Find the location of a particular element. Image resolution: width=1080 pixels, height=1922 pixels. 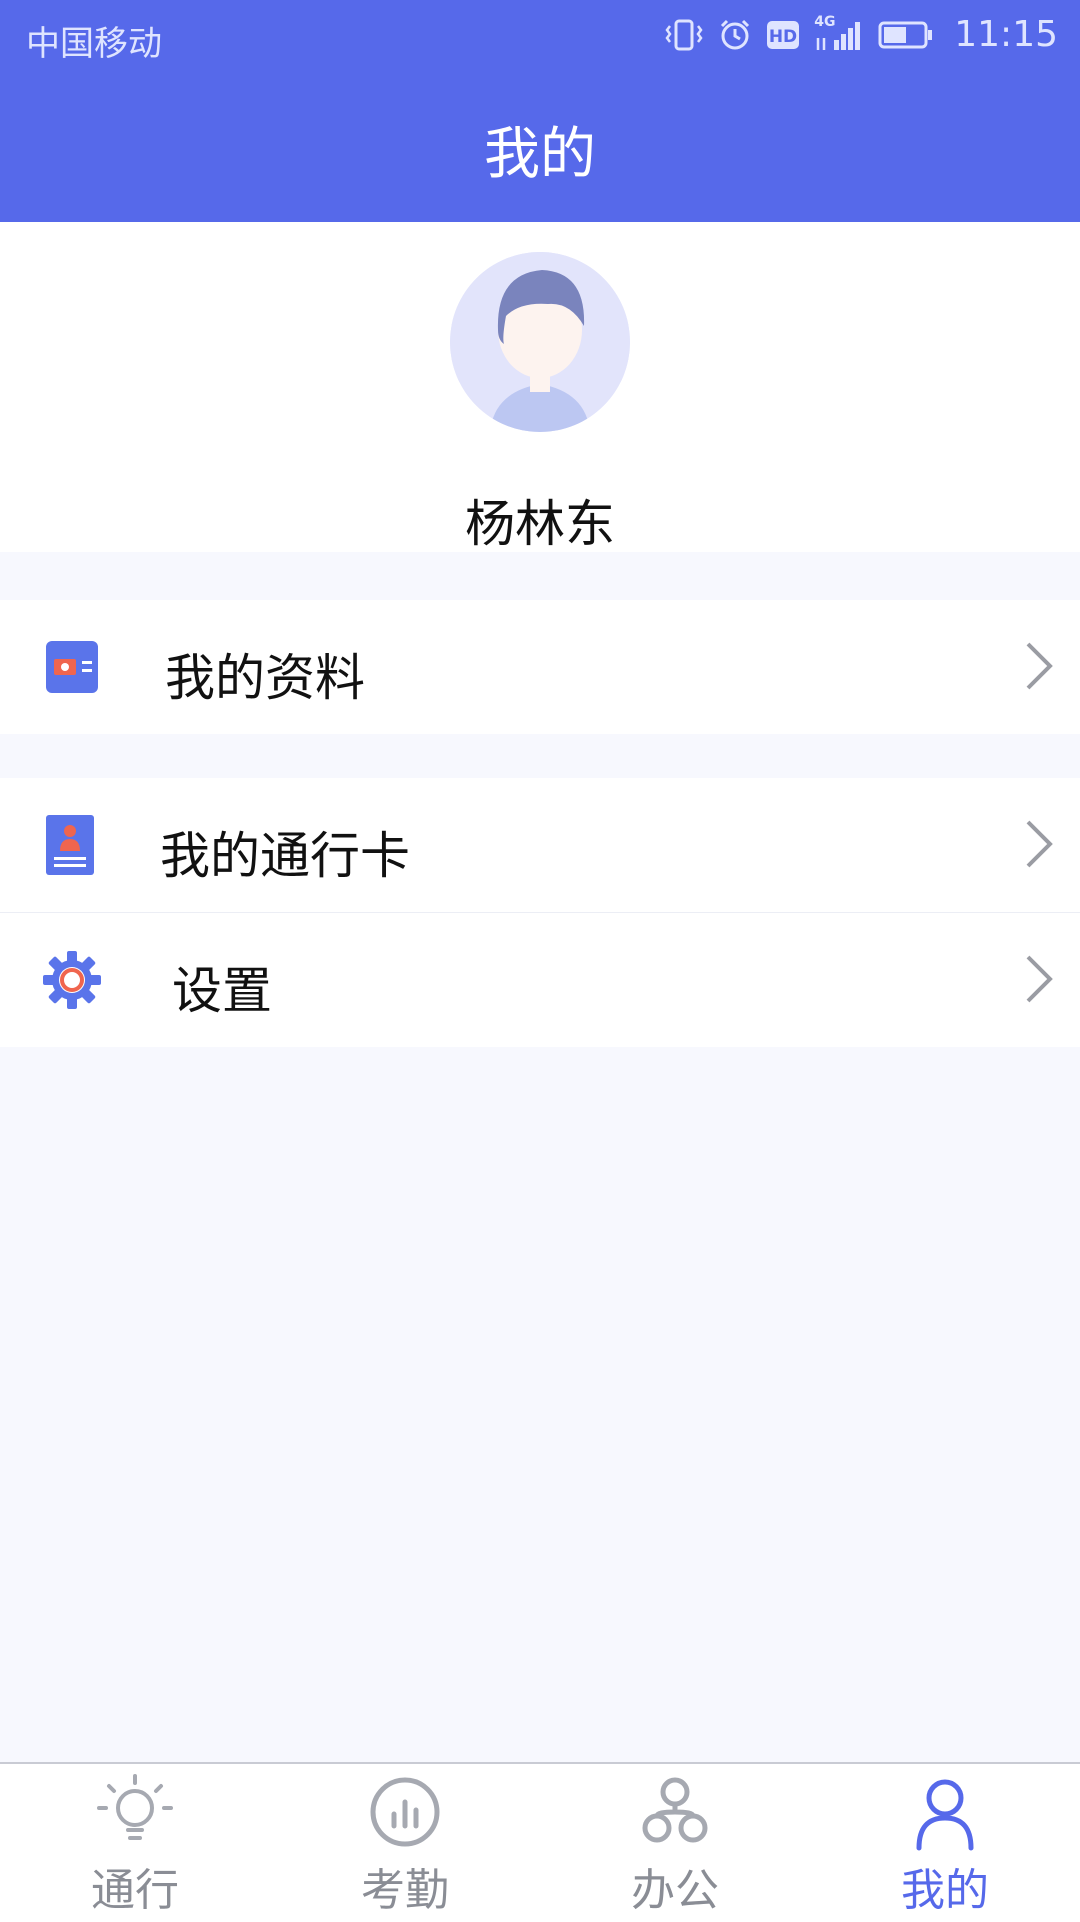

tab-label: 办公 is located at coordinates (675, 1890).